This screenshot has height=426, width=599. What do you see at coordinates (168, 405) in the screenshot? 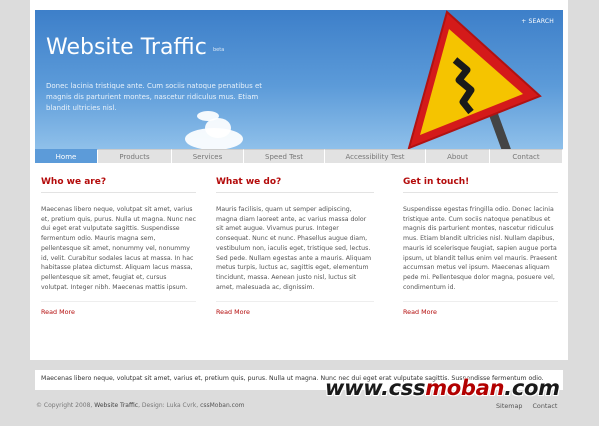
I see `design-credit: , Design: Luka Cvrk,` at bounding box center [168, 405].